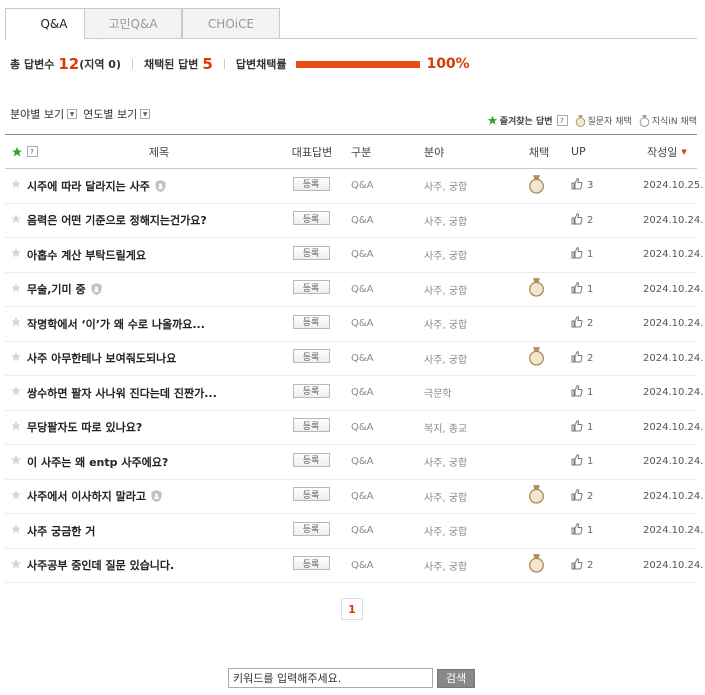  I want to click on category-filter: 분야별 보기 ▼, so click(44, 114).